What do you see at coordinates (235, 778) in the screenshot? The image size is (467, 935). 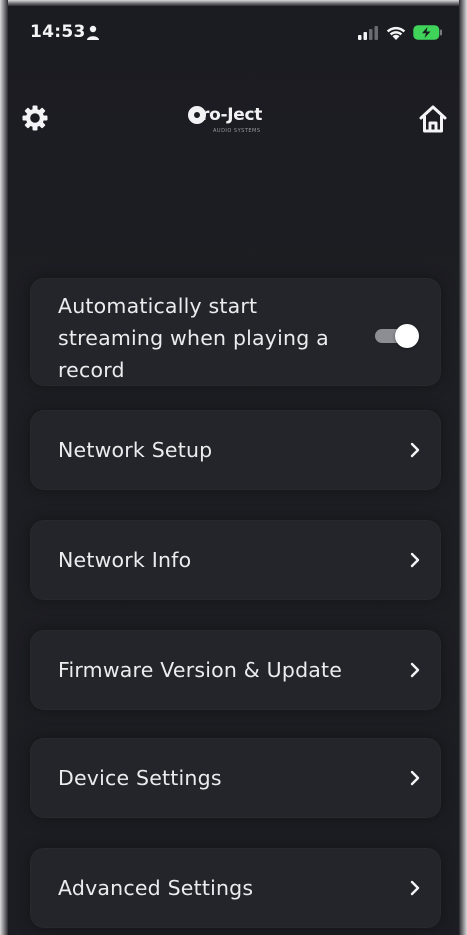 I see `menu-item-device-settings: Device Settings` at bounding box center [235, 778].